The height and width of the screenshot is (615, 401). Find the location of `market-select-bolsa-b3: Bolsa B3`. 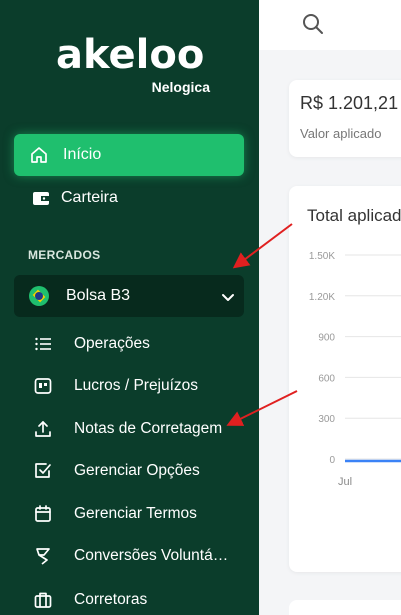

market-select-bolsa-b3: Bolsa B3 is located at coordinates (129, 296).